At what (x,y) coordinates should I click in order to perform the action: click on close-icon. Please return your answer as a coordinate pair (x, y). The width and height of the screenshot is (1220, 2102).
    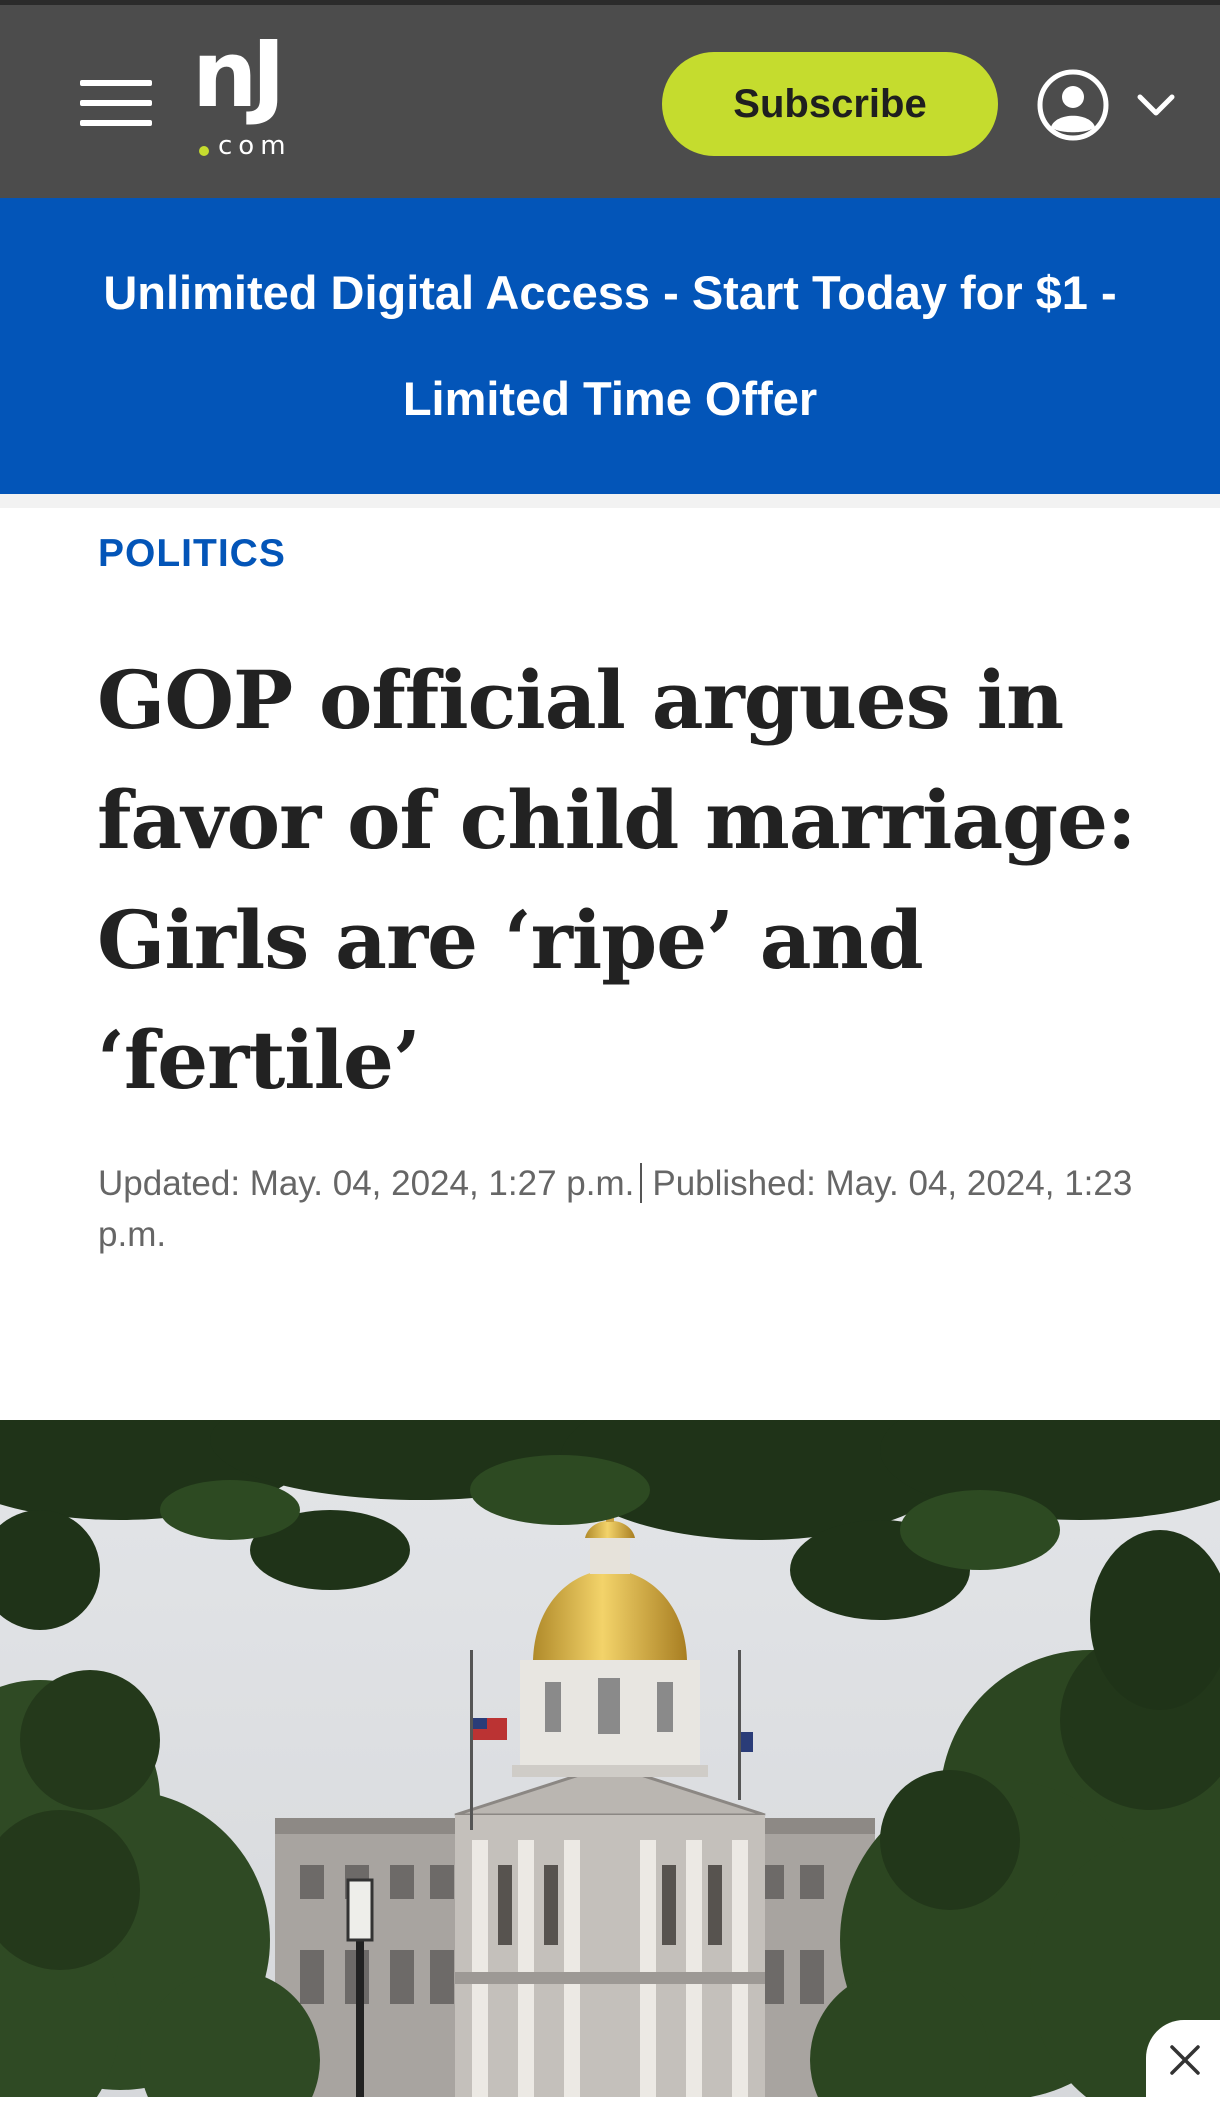
    Looking at the image, I should click on (1185, 2060).